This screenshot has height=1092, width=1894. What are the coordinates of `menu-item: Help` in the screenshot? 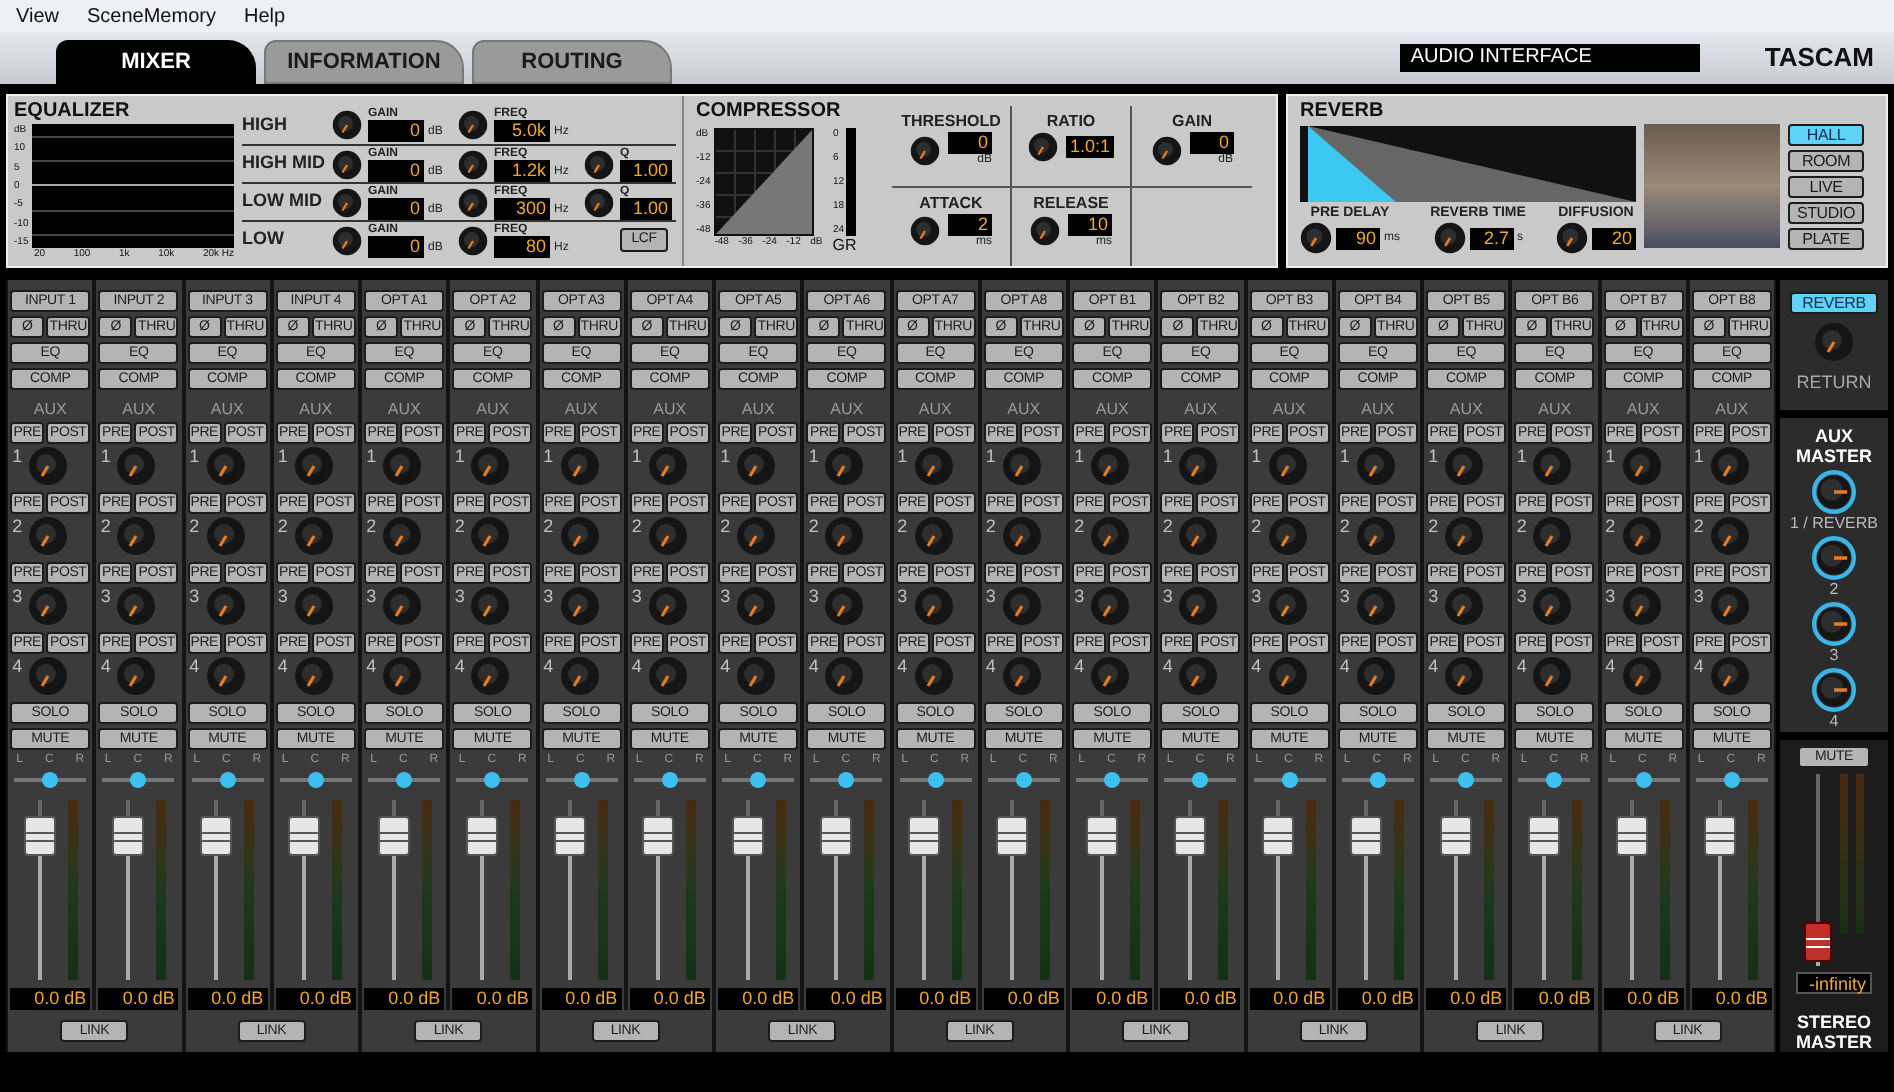 It's located at (264, 16).